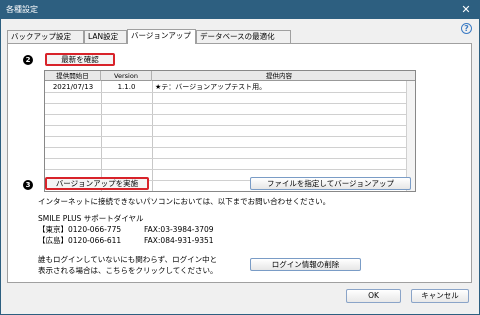 The width and height of the screenshot is (480, 315). I want to click on tab-lan-settings: LAN設定, so click(105, 36).